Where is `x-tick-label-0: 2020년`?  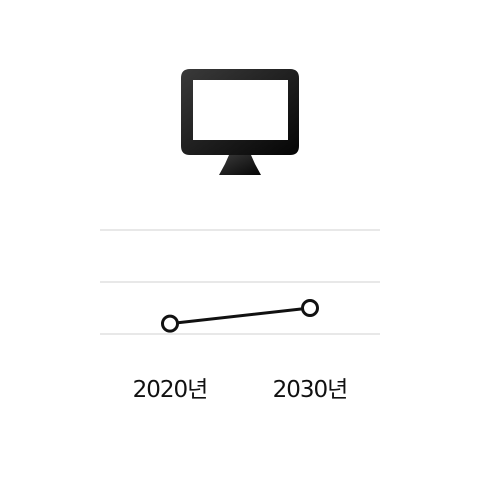
x-tick-label-0: 2020년 is located at coordinates (170, 390).